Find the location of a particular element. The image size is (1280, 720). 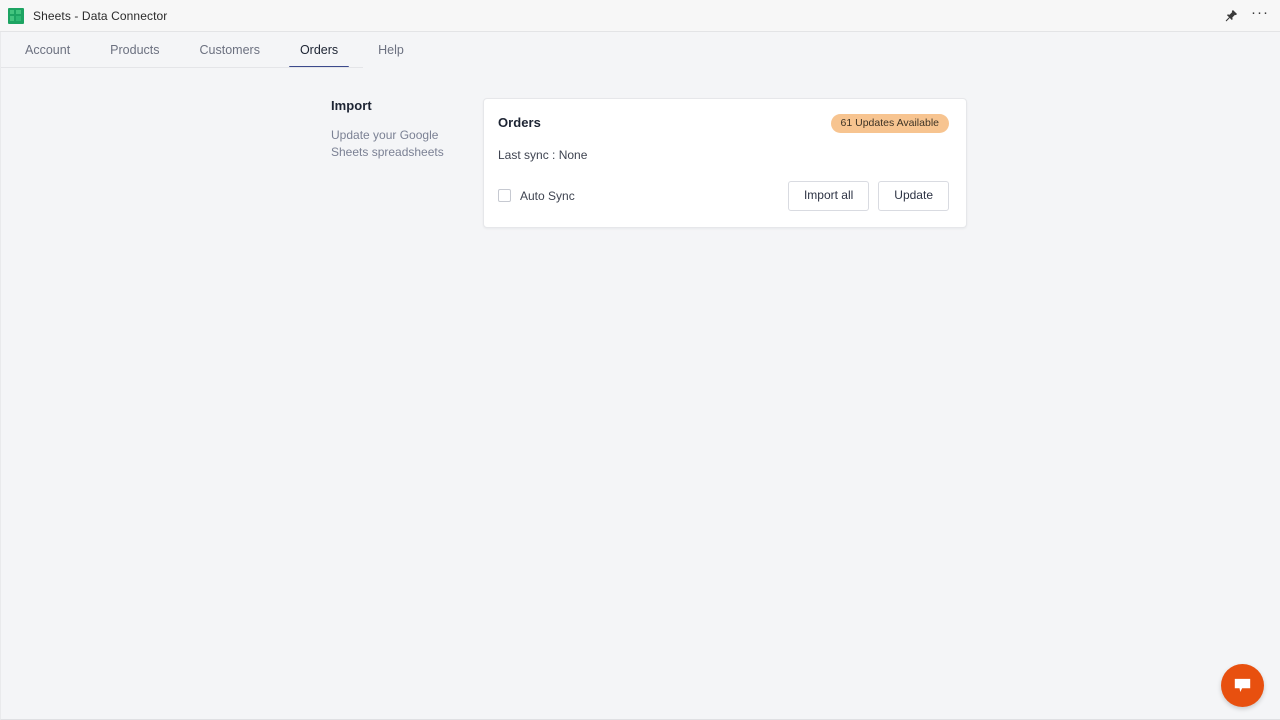

card-title: Orders is located at coordinates (519, 122).